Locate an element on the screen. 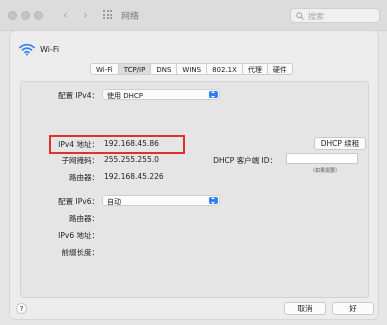 This screenshot has width=387, height=325. tab-wins: WINS is located at coordinates (192, 69).